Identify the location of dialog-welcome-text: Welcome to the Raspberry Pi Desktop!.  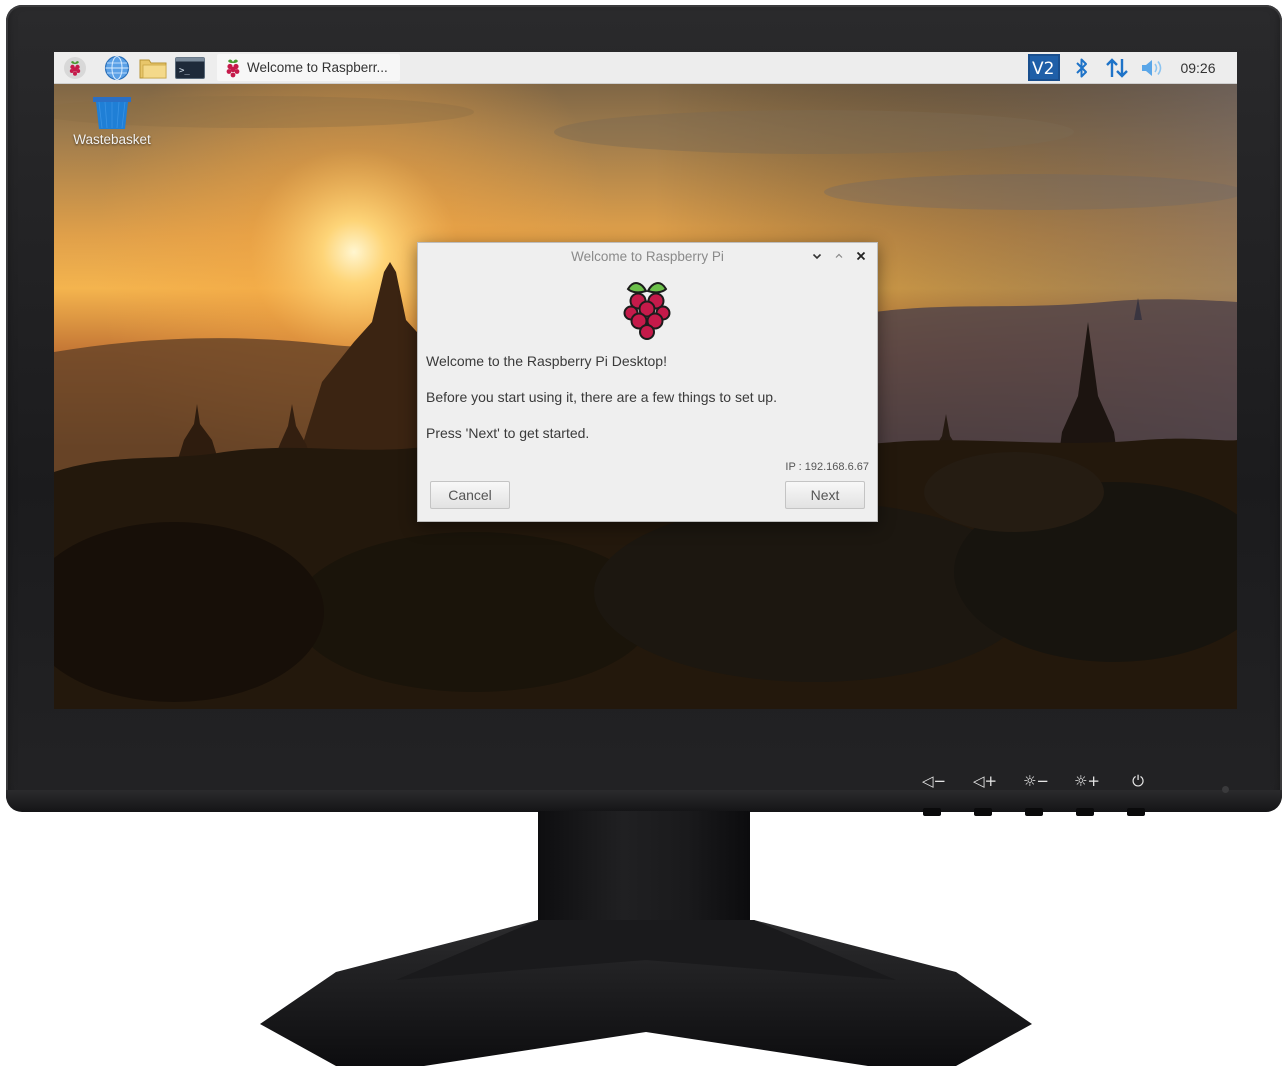
(546, 361).